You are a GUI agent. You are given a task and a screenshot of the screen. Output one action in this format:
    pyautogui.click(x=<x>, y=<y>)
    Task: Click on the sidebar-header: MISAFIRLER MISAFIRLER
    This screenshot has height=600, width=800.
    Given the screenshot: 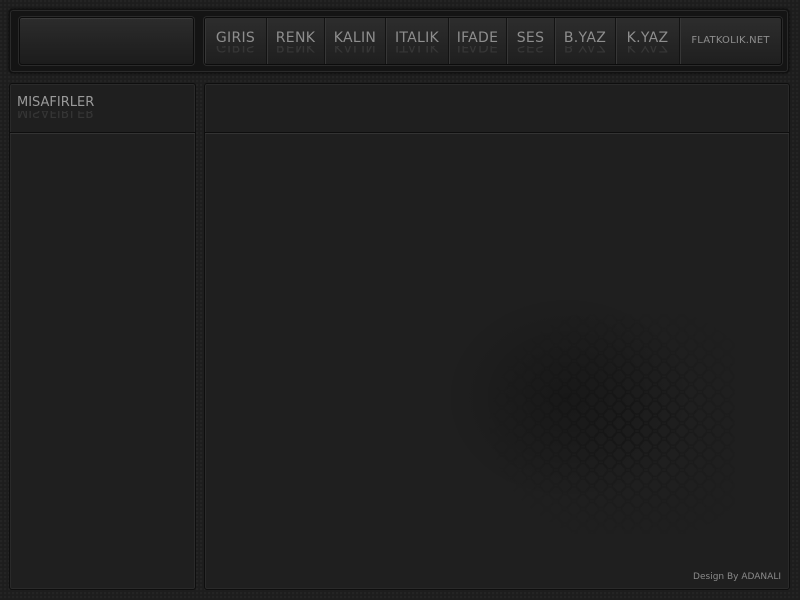 What is the action you would take?
    pyautogui.click(x=102, y=108)
    